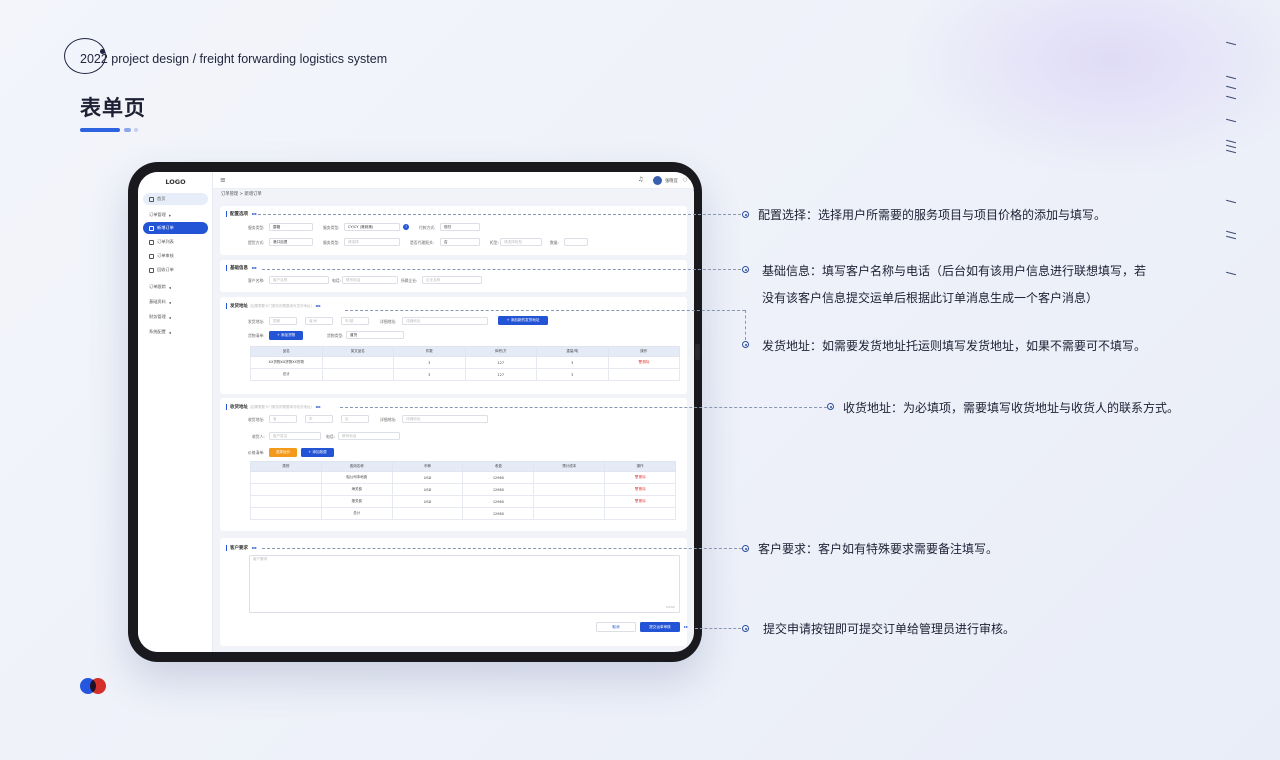  Describe the element at coordinates (94, 59) in the screenshot. I see `header-year: 2022` at that location.